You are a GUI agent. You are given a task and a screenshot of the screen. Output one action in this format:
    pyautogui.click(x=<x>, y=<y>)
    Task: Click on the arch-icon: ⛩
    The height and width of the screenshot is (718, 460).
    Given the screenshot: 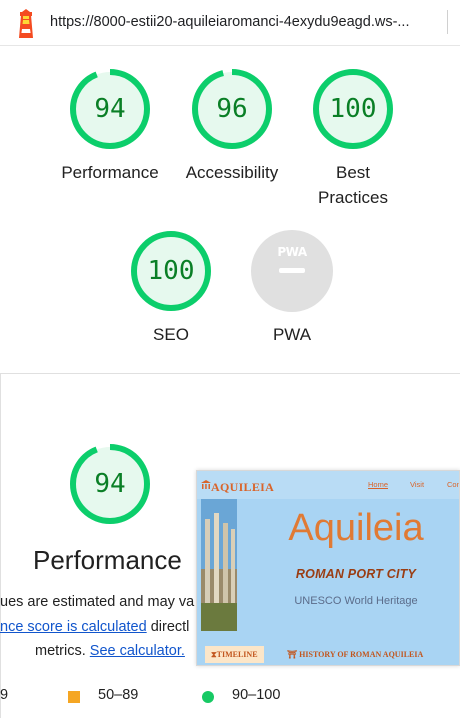 What is the action you would take?
    pyautogui.click(x=292, y=654)
    